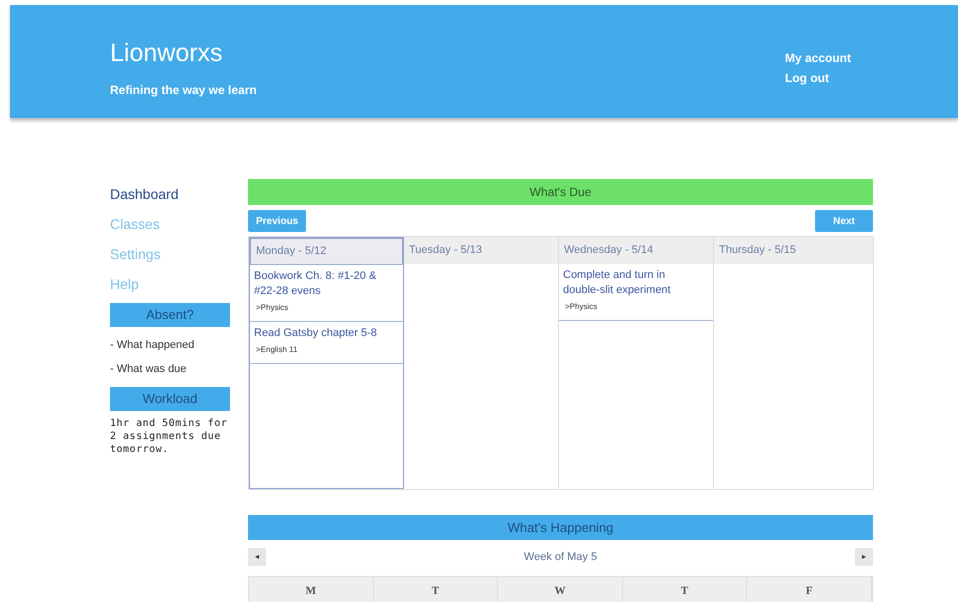 The height and width of the screenshot is (602, 958). What do you see at coordinates (257, 557) in the screenshot?
I see `previous-week-button: ◂` at bounding box center [257, 557].